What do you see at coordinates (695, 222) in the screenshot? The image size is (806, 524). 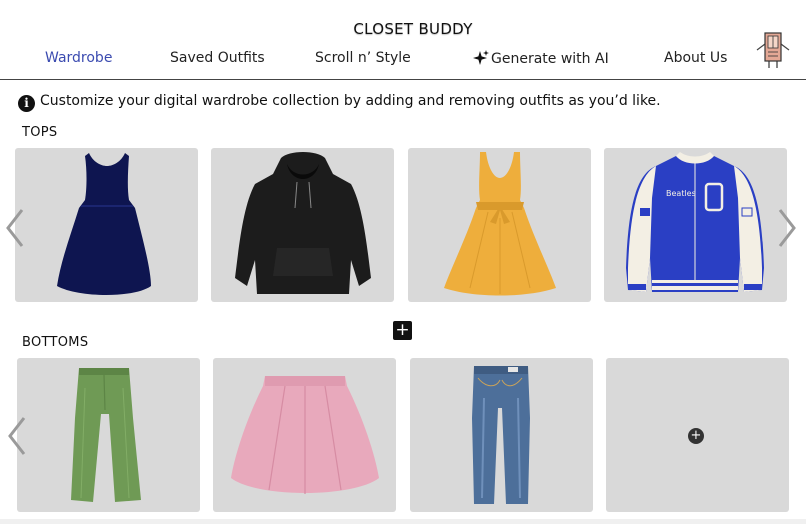 I see `varsity-jacket-image: Beatles` at bounding box center [695, 222].